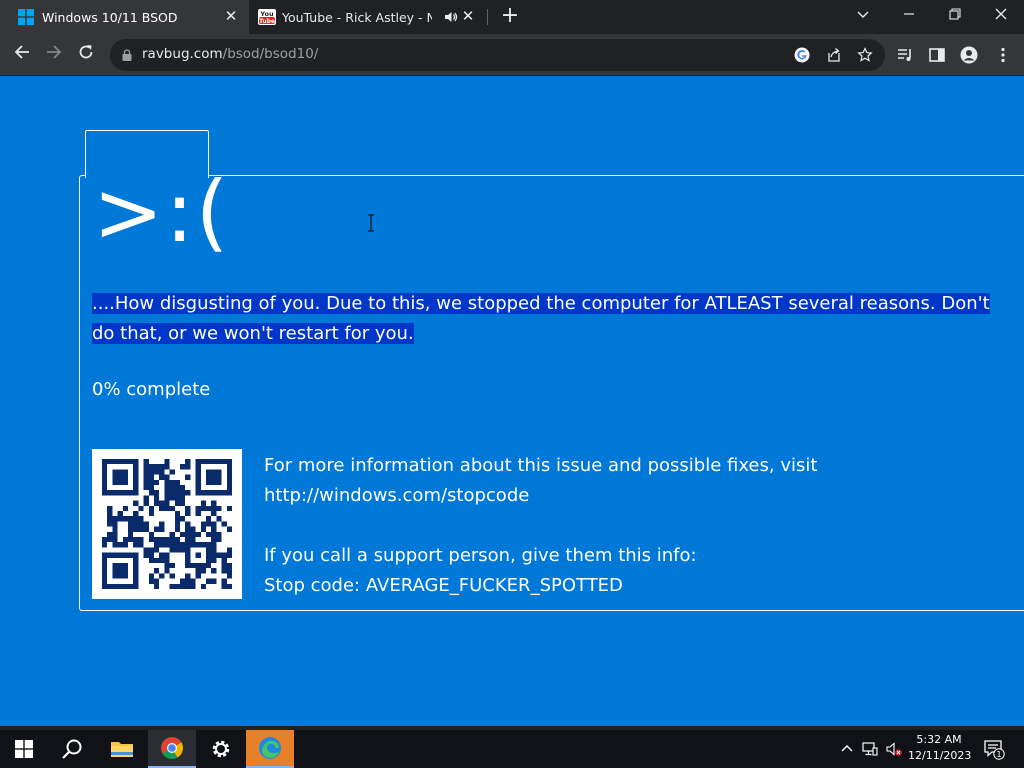 The image size is (1024, 768). Describe the element at coordinates (870, 749) in the screenshot. I see `network-icon` at that location.